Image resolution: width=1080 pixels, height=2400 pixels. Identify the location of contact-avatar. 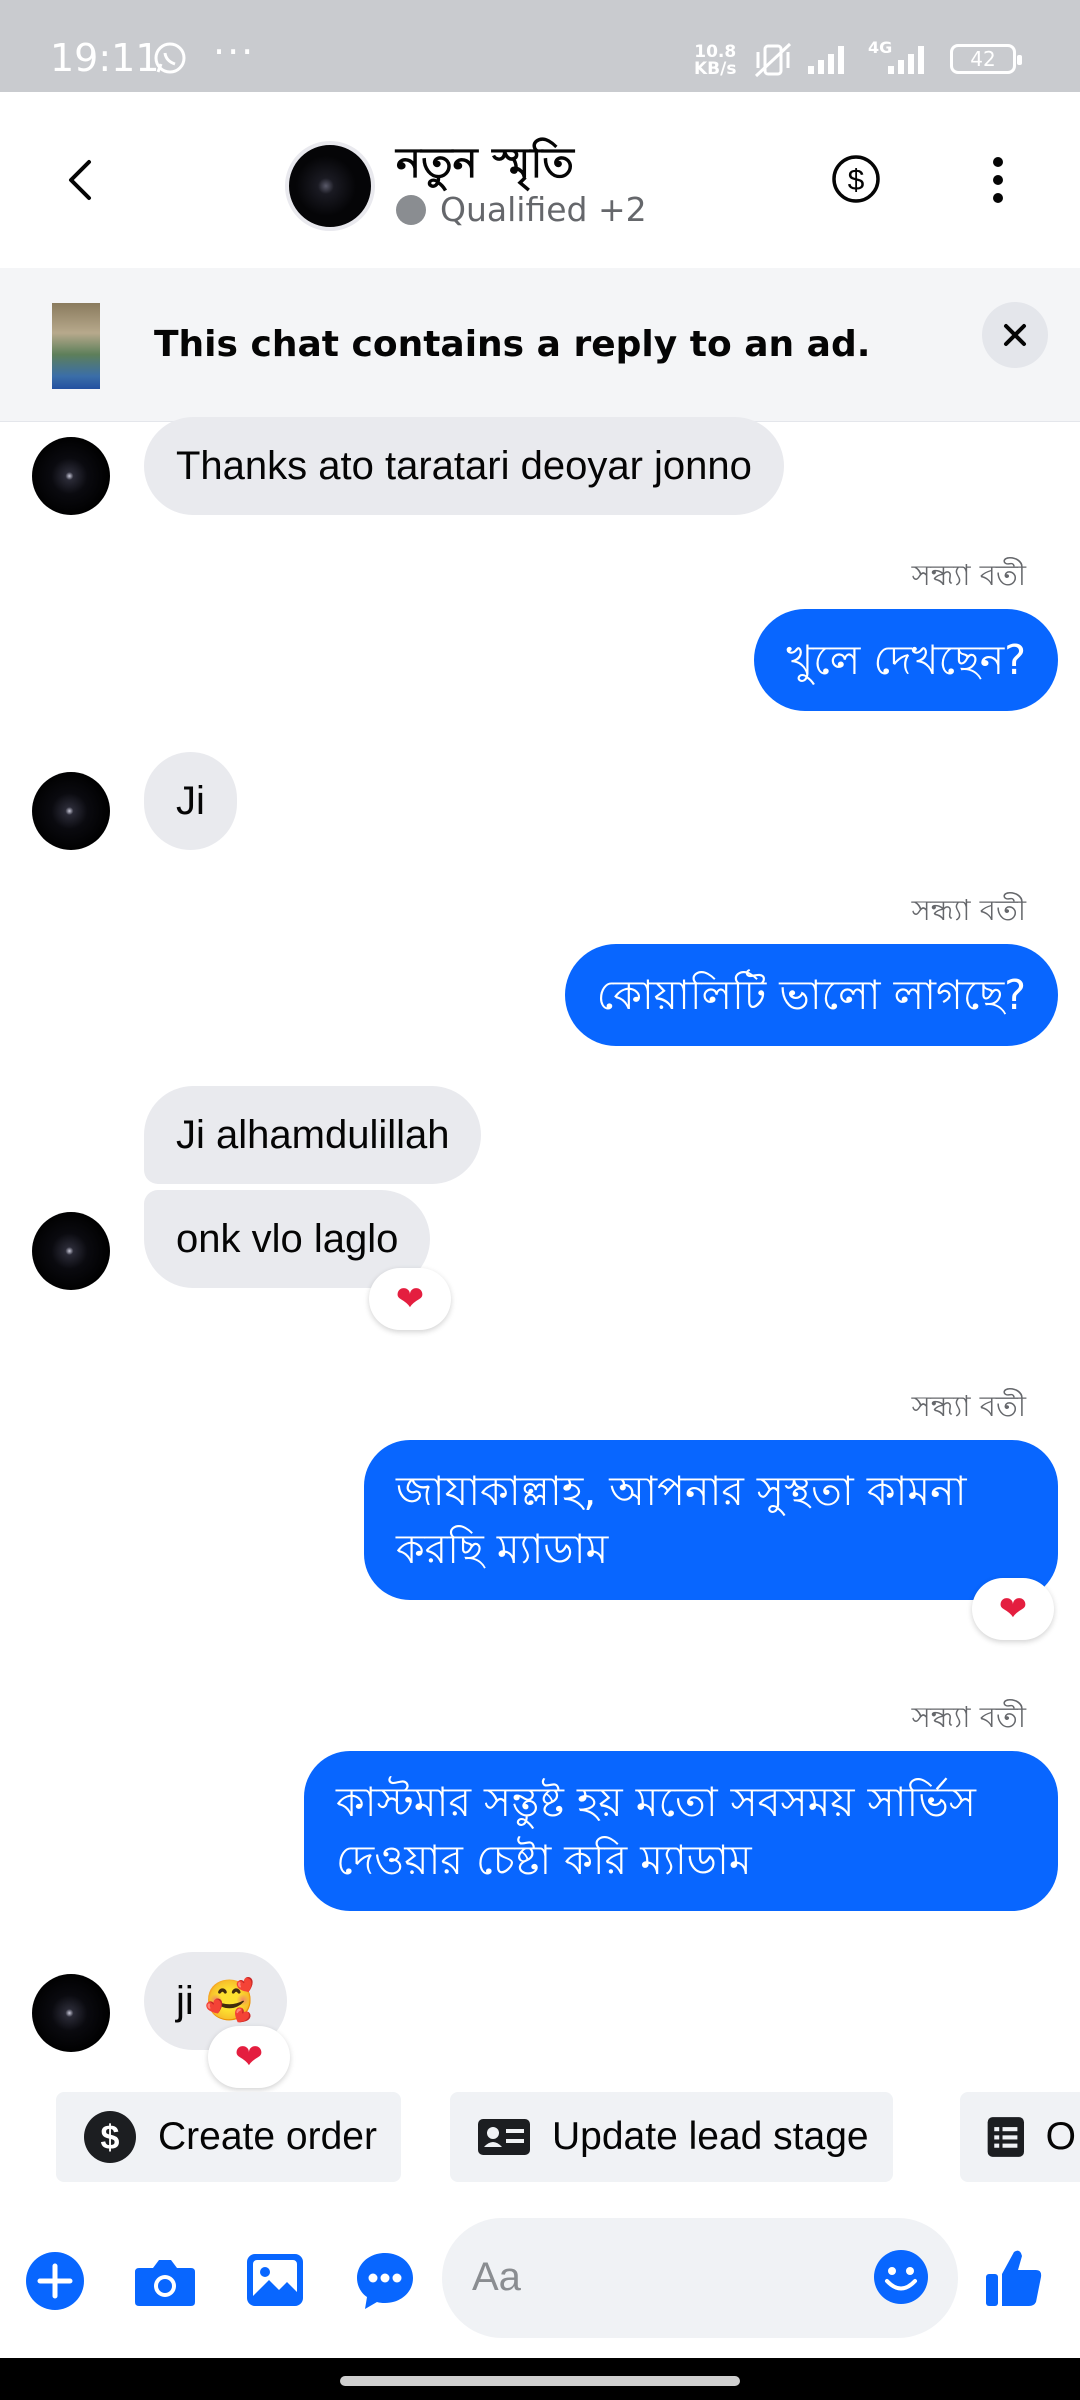
(330, 186).